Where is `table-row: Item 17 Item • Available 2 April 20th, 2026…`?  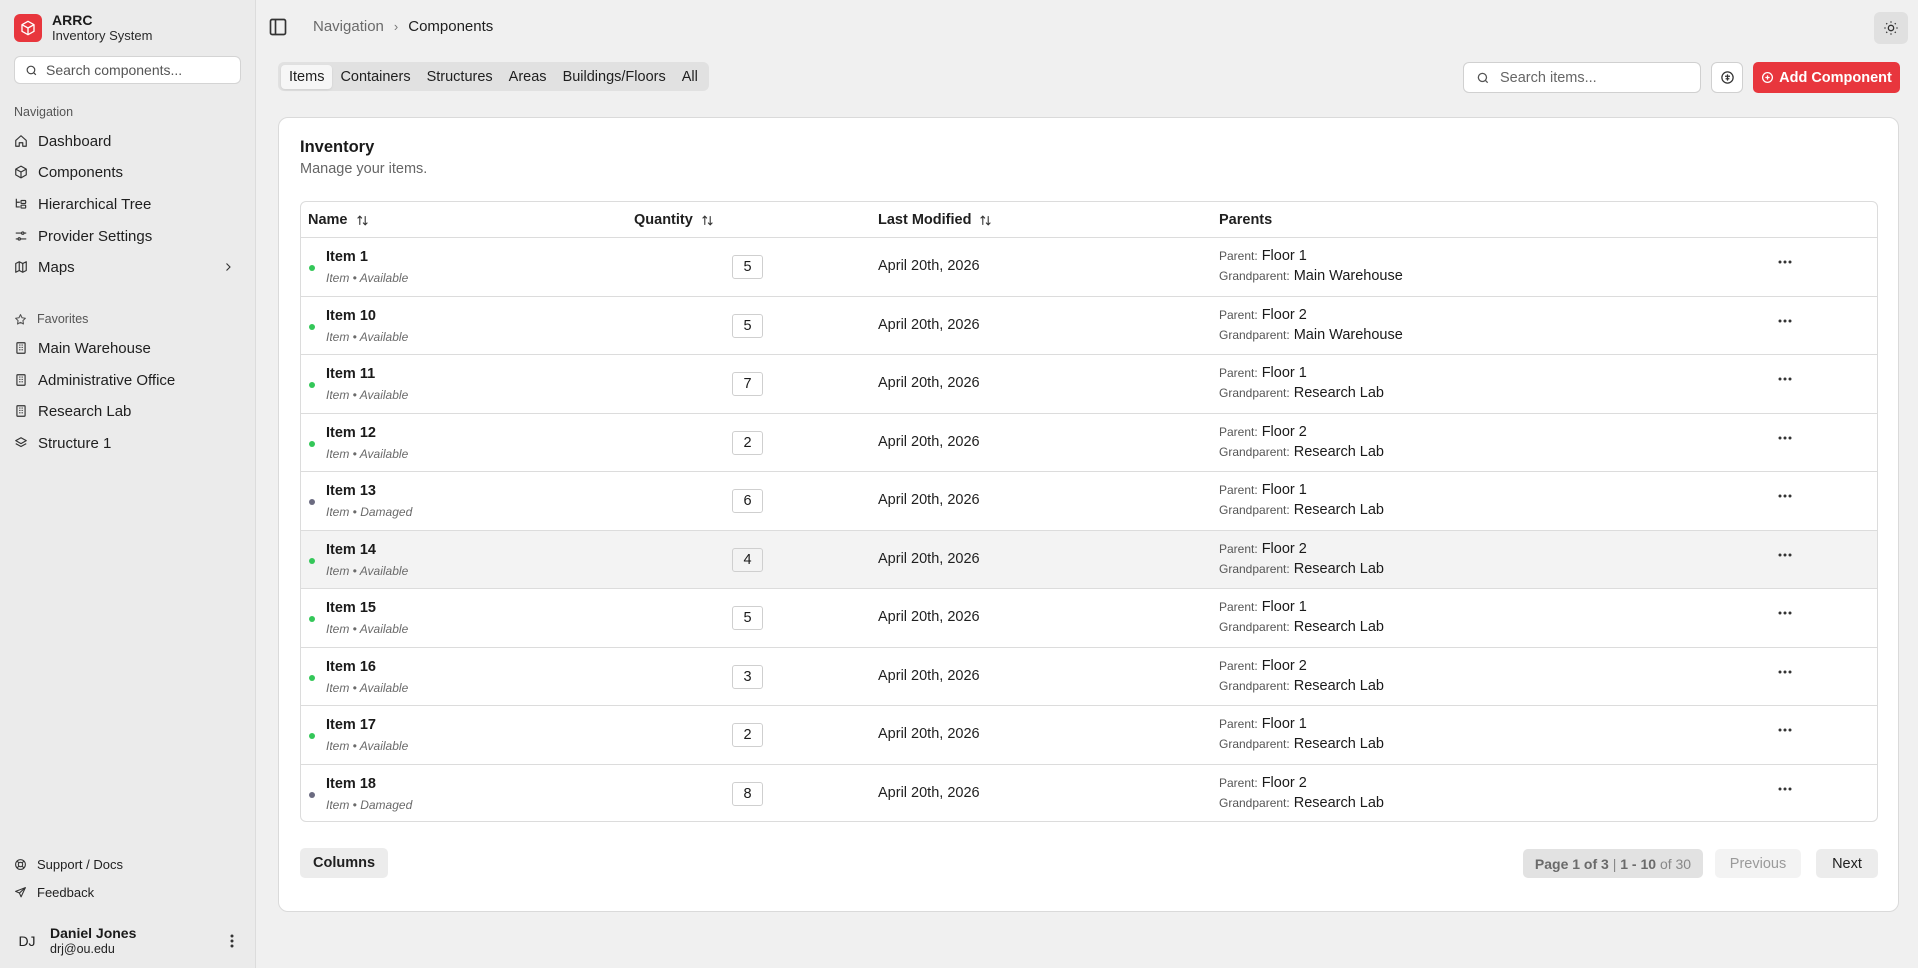
table-row: Item 17 Item • Available 2 April 20th, 2026… is located at coordinates (1089, 735).